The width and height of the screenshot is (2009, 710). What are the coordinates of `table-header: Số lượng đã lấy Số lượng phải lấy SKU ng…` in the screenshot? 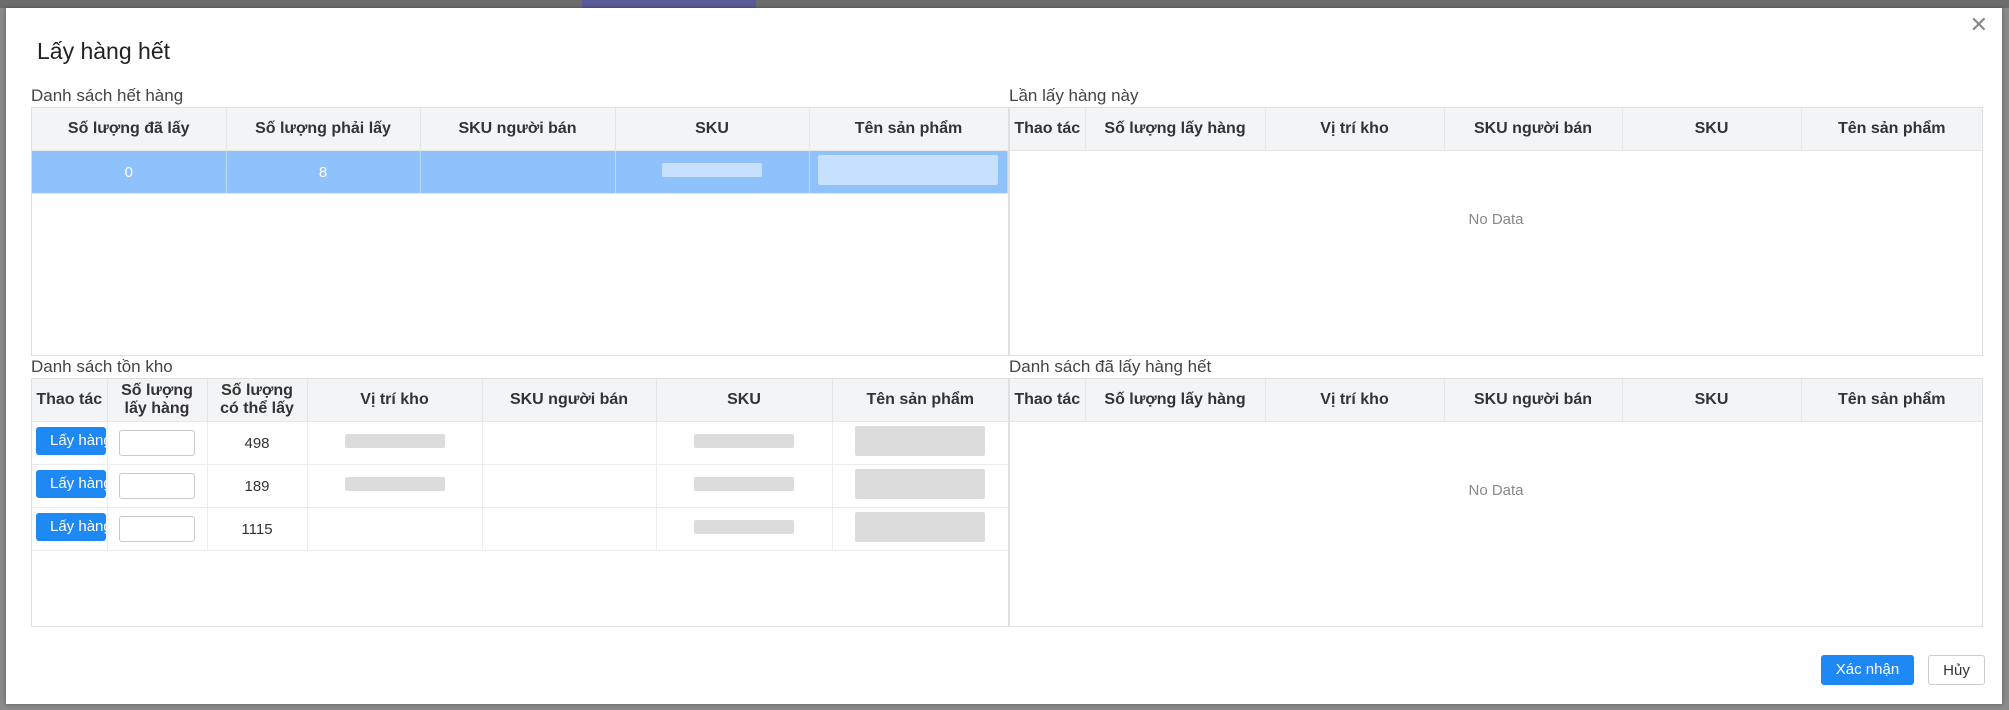 It's located at (520, 129).